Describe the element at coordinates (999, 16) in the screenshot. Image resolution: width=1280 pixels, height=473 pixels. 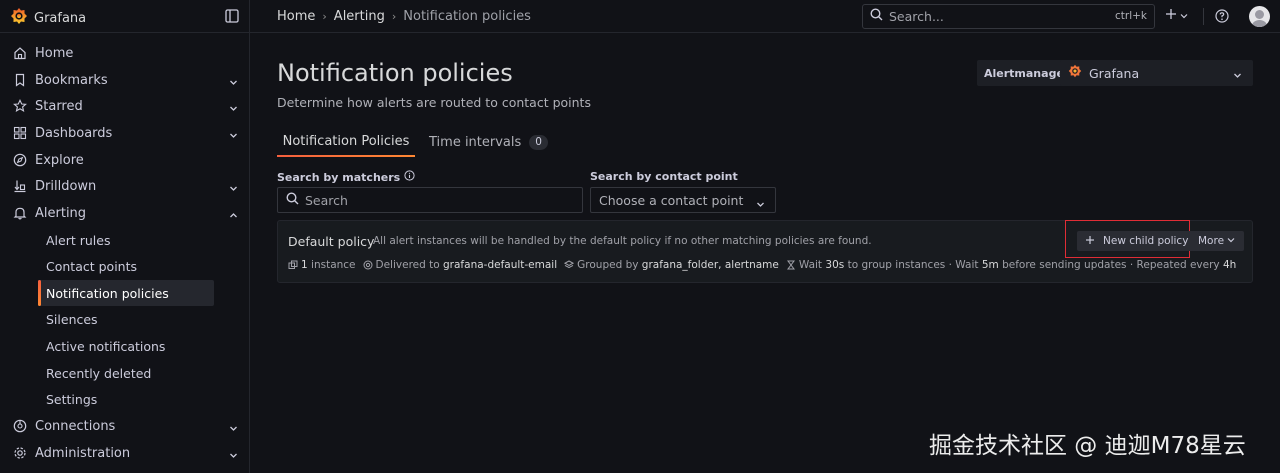
I see `global-search-input` at that location.